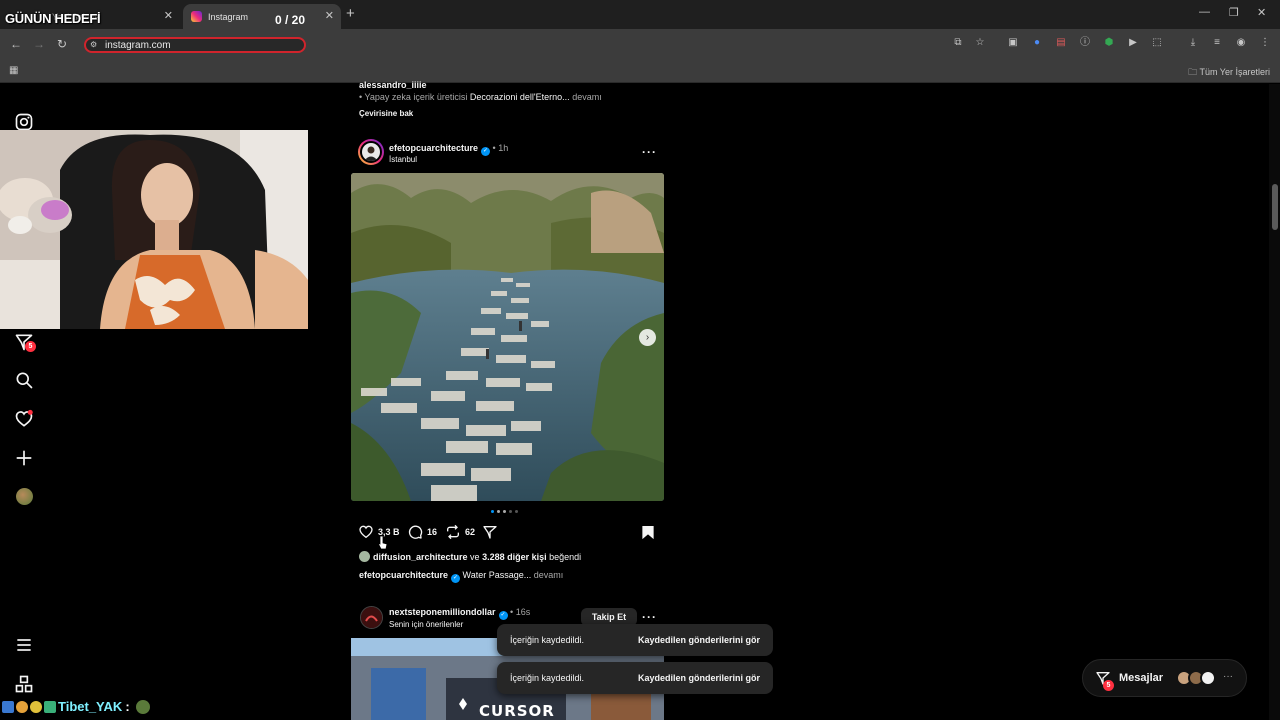 The image size is (1280, 720). Describe the element at coordinates (648, 532) in the screenshot. I see `saved-bookmark-icon` at that location.